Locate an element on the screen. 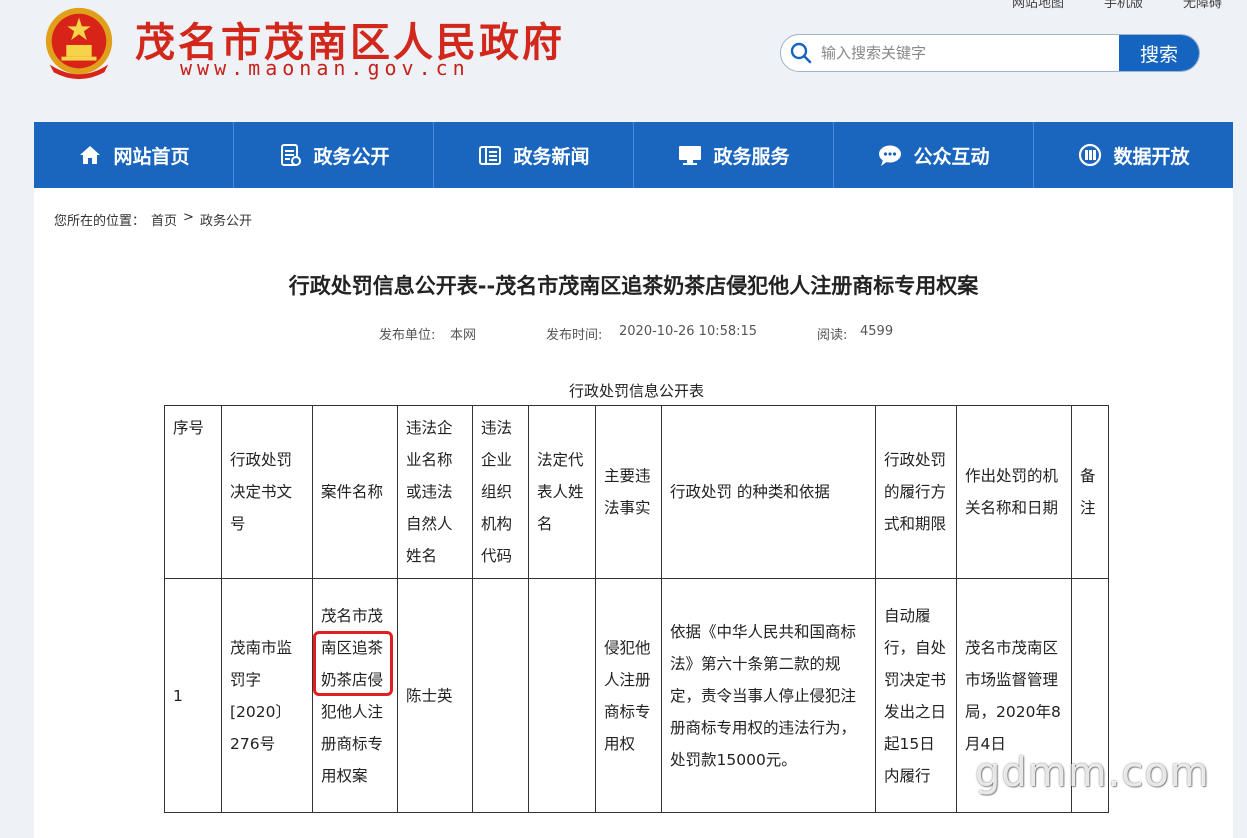  header-cell: 序号 is located at coordinates (193, 492).